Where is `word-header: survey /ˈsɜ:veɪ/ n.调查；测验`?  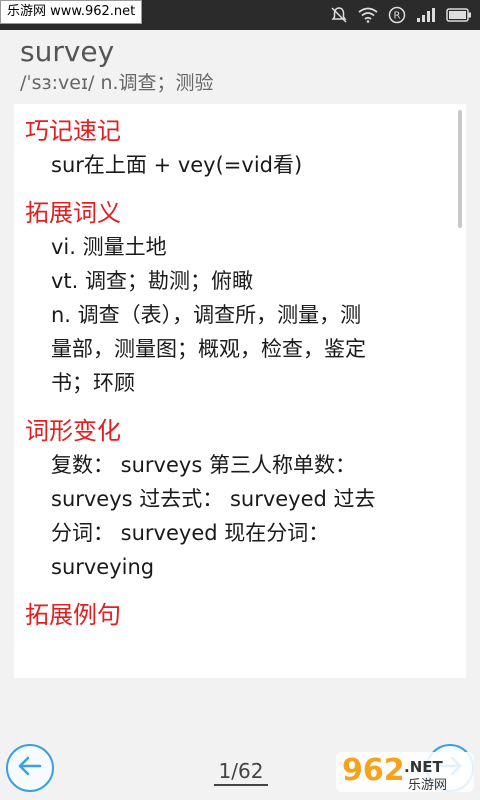
word-header: survey /ˈsɜ:veɪ/ n.调查；测验 is located at coordinates (240, 65).